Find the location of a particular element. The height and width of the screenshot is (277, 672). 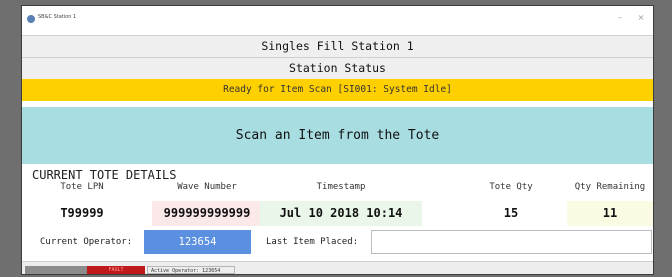

status-indicator-fault: FAULT is located at coordinates (116, 270).